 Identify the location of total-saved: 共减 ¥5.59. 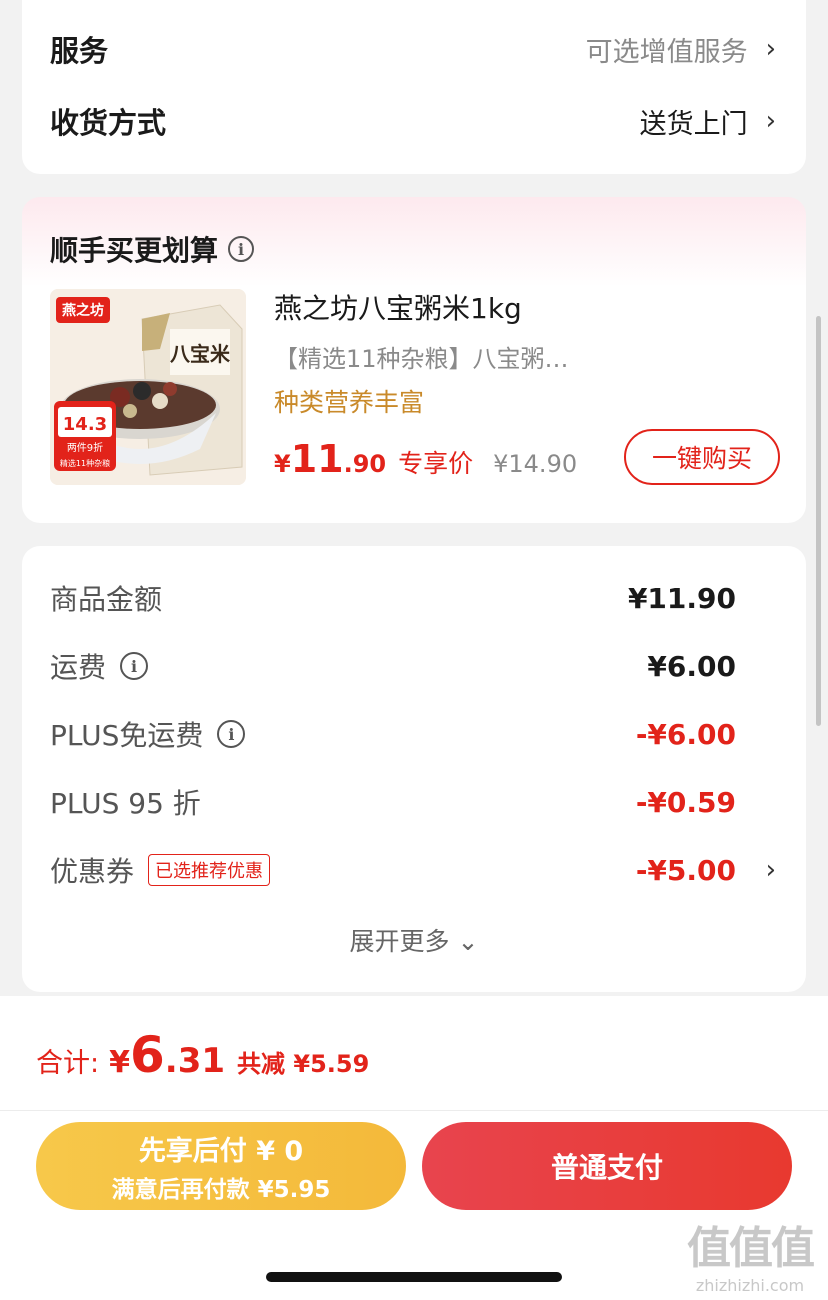
(303, 1064).